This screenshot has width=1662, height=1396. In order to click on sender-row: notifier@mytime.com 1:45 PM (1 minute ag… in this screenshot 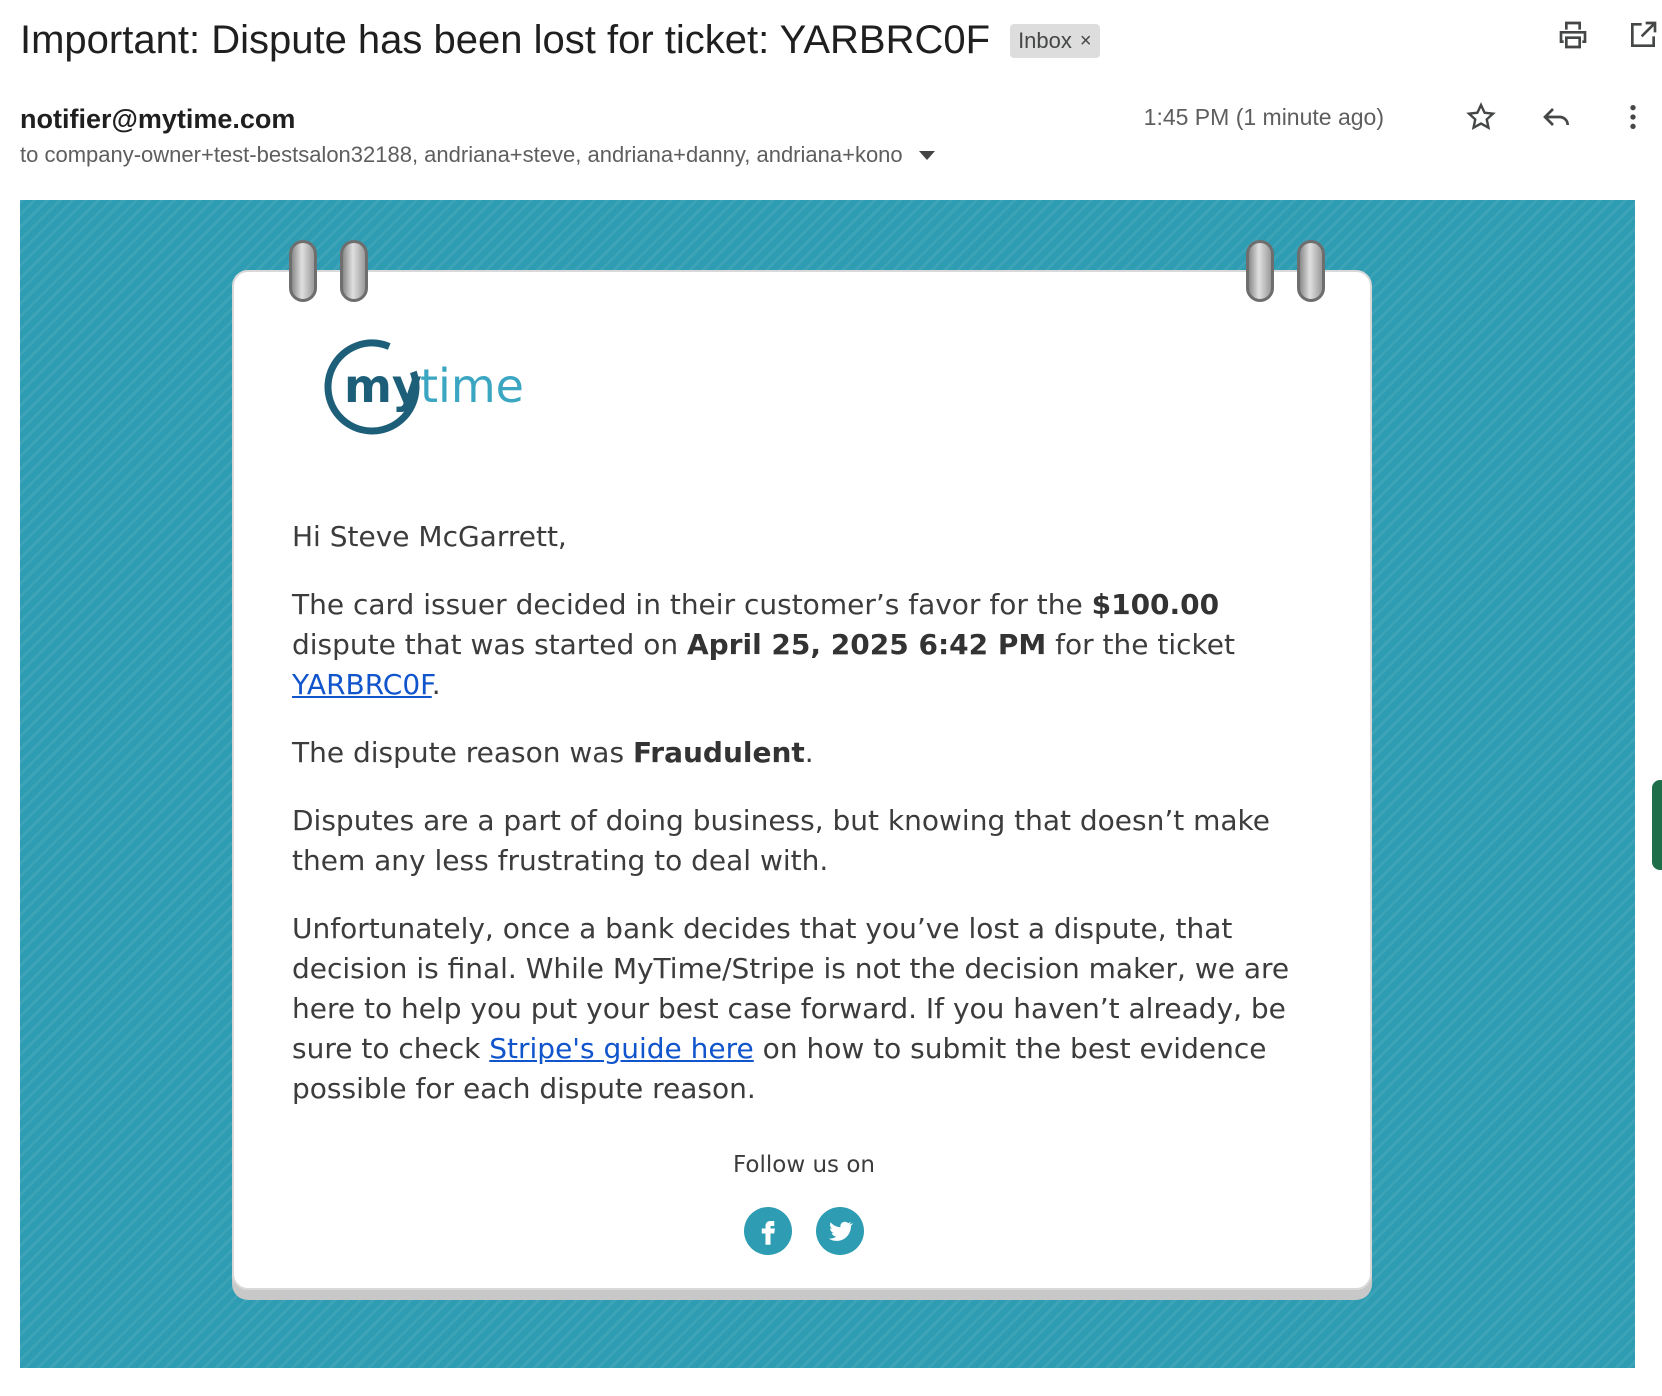, I will do `click(835, 120)`.